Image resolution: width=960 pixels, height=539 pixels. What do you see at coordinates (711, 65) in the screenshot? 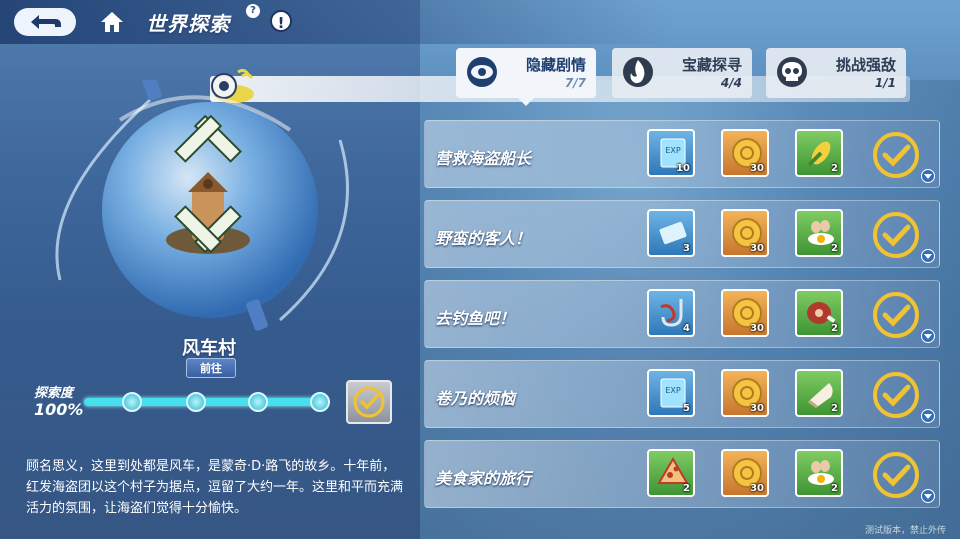
I see `tab-label: 宝藏探寻` at bounding box center [711, 65].